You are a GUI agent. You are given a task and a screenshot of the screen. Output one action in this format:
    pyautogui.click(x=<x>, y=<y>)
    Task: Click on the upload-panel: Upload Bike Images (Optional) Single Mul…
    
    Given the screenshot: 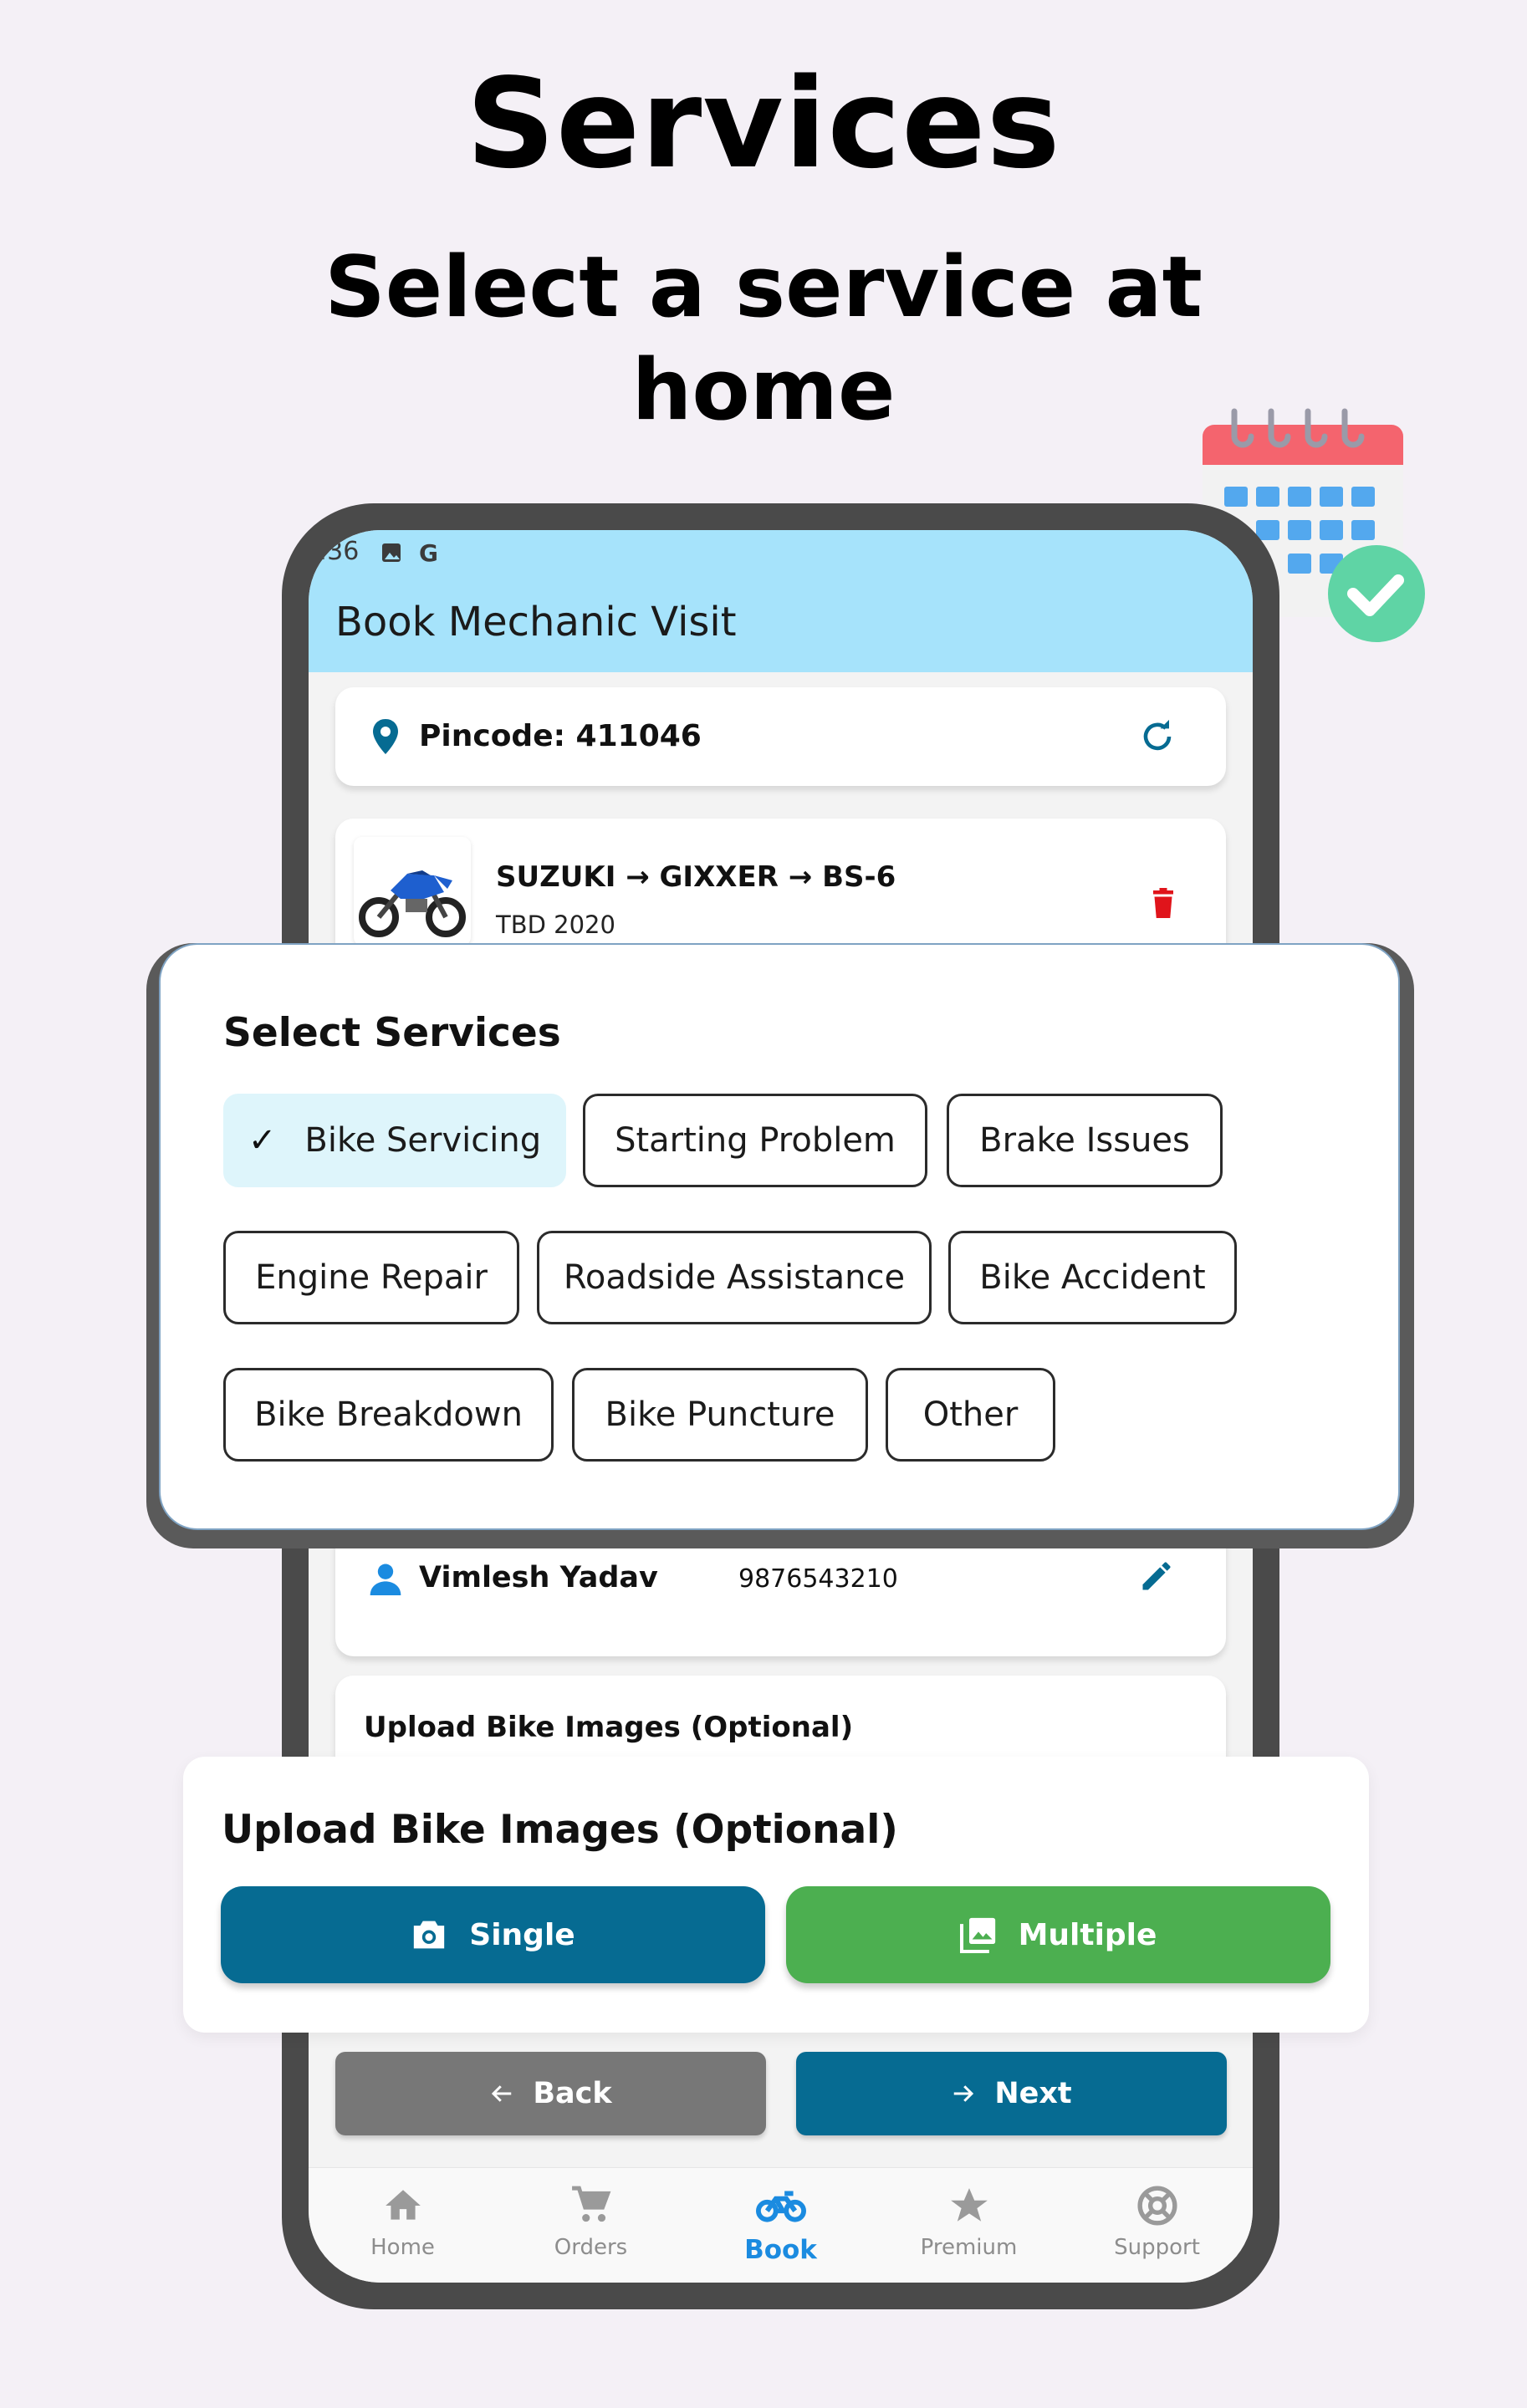 What is the action you would take?
    pyautogui.click(x=776, y=1895)
    